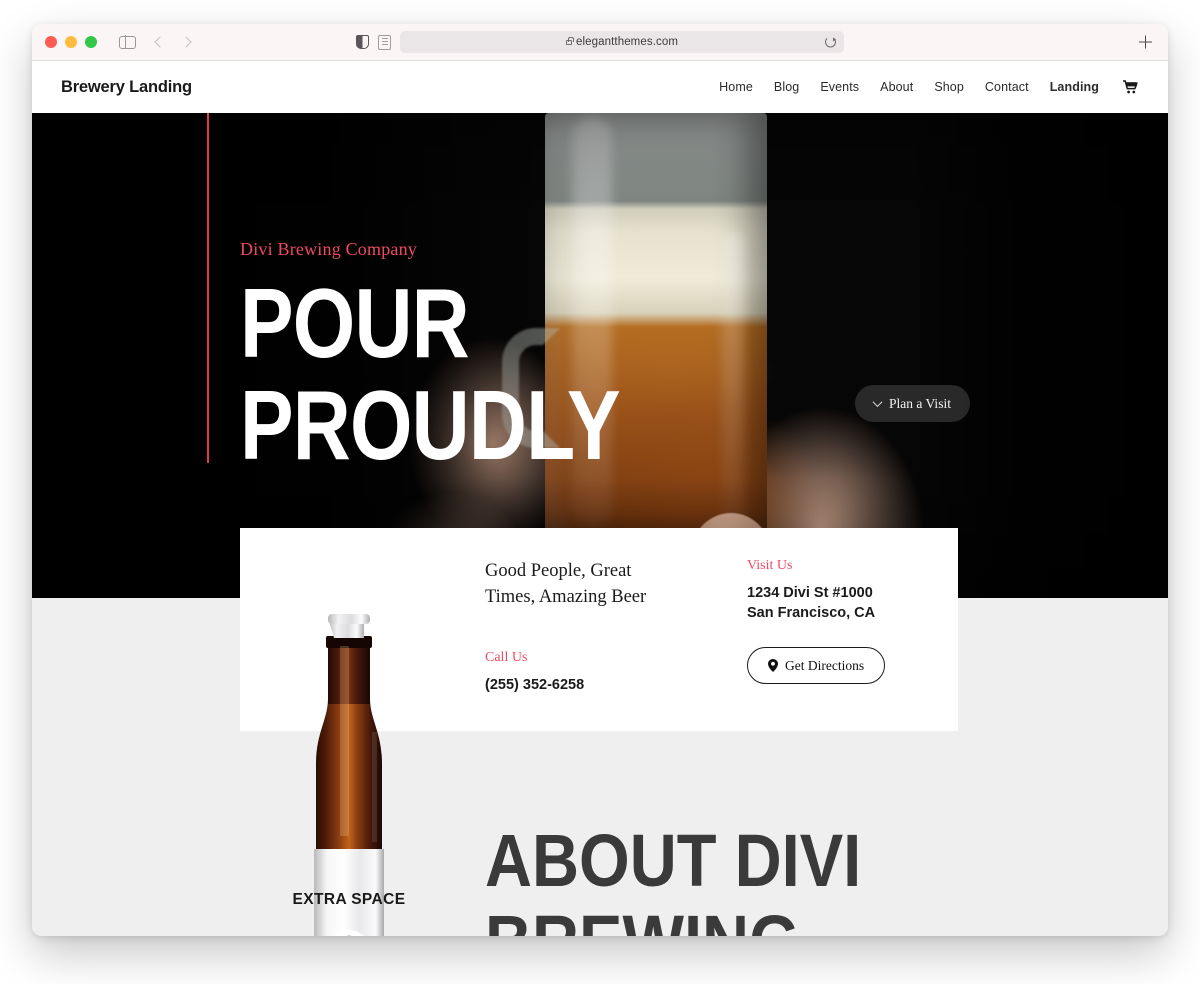 This screenshot has width=1200, height=984. I want to click on nav-item-blog: Blog, so click(786, 87).